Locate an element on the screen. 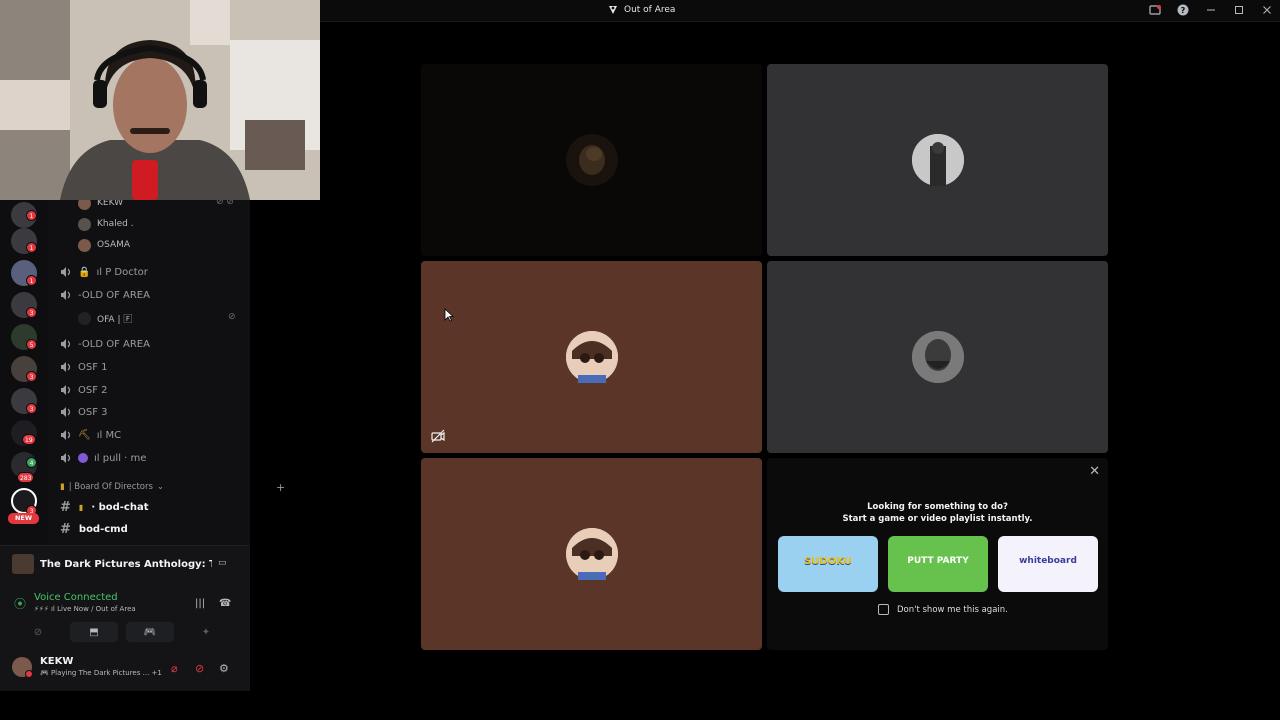  text-channel: # bod-cmd is located at coordinates (94, 529).